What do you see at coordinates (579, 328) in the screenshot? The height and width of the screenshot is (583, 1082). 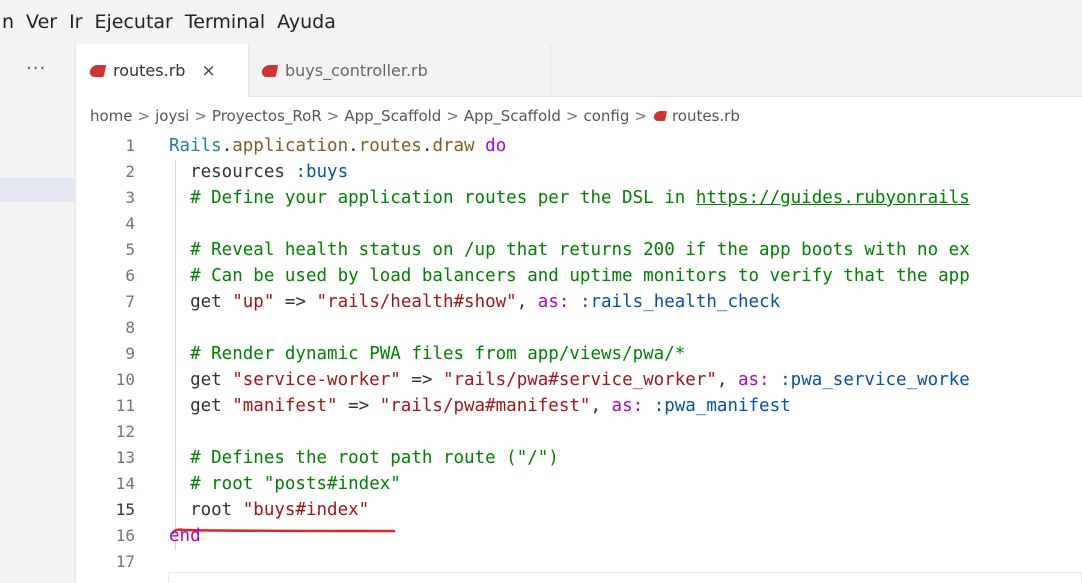 I see `code-line: 8` at bounding box center [579, 328].